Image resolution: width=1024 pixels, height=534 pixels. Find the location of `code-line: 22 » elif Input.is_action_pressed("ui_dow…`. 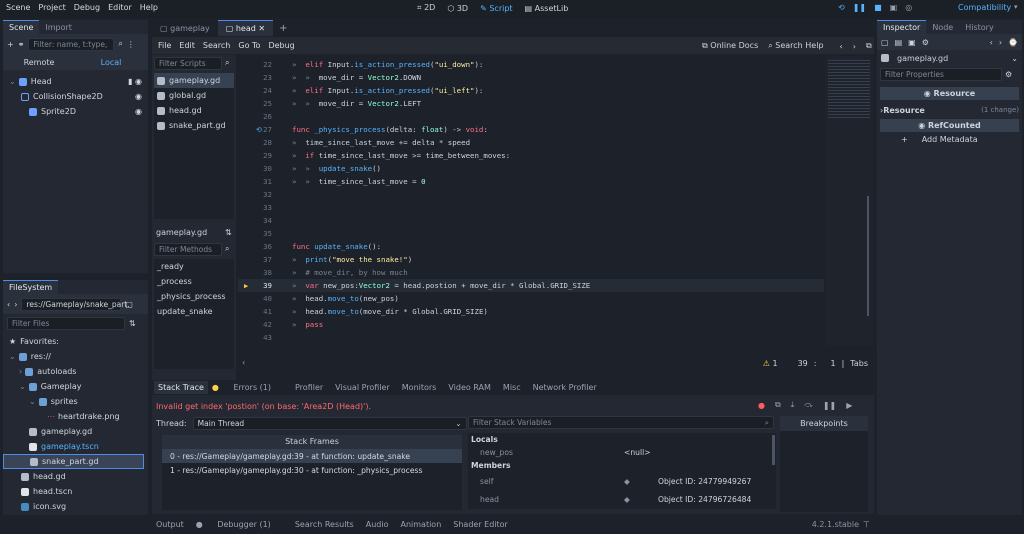

code-line: 22 » elif Input.is_action_pressed("ui_dow… is located at coordinates (531, 64).